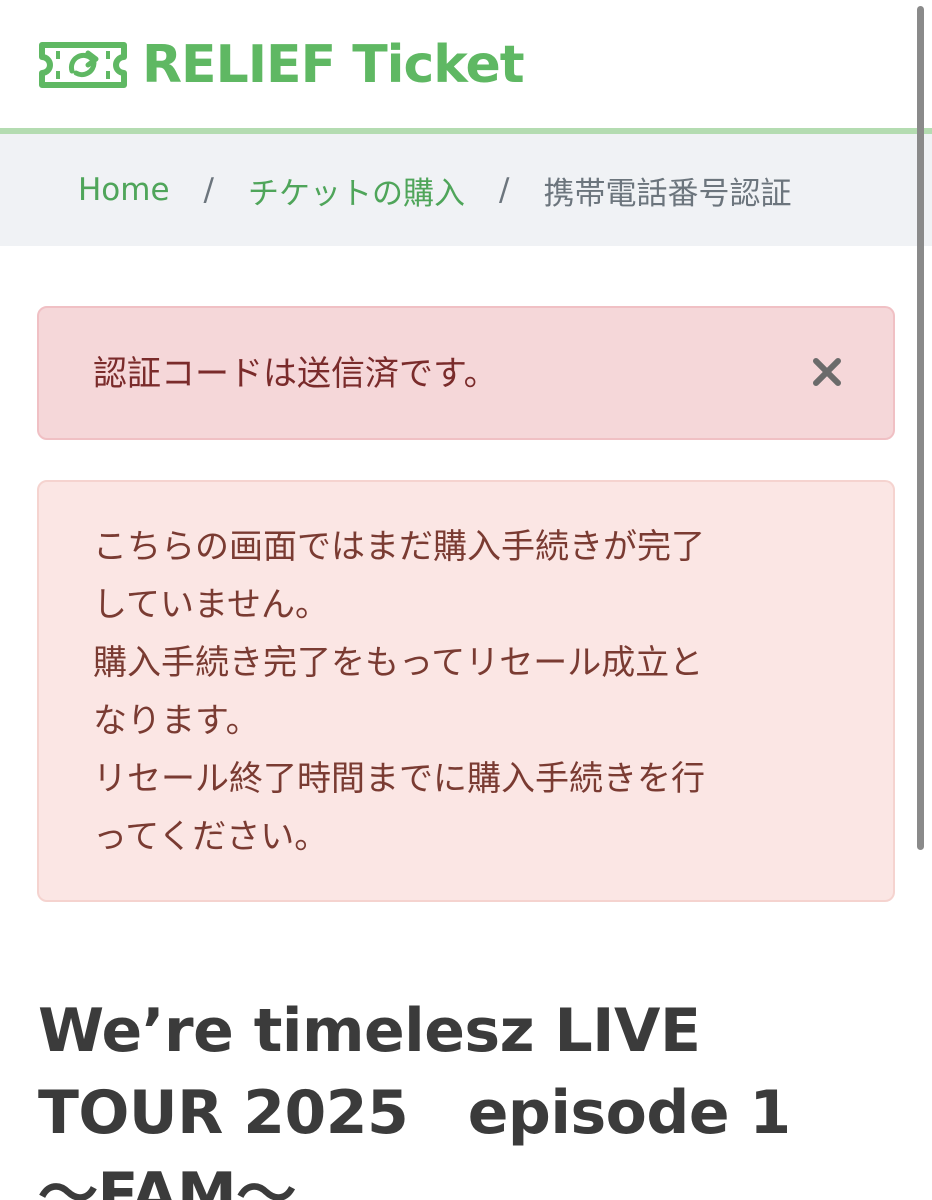  I want to click on site-logo: RELIEF Ticket, so click(280, 65).